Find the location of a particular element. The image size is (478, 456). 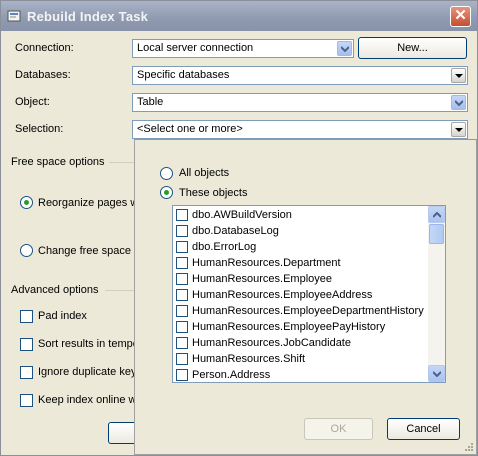

item-label: HumanResources.EmployeePayHistory is located at coordinates (289, 327).